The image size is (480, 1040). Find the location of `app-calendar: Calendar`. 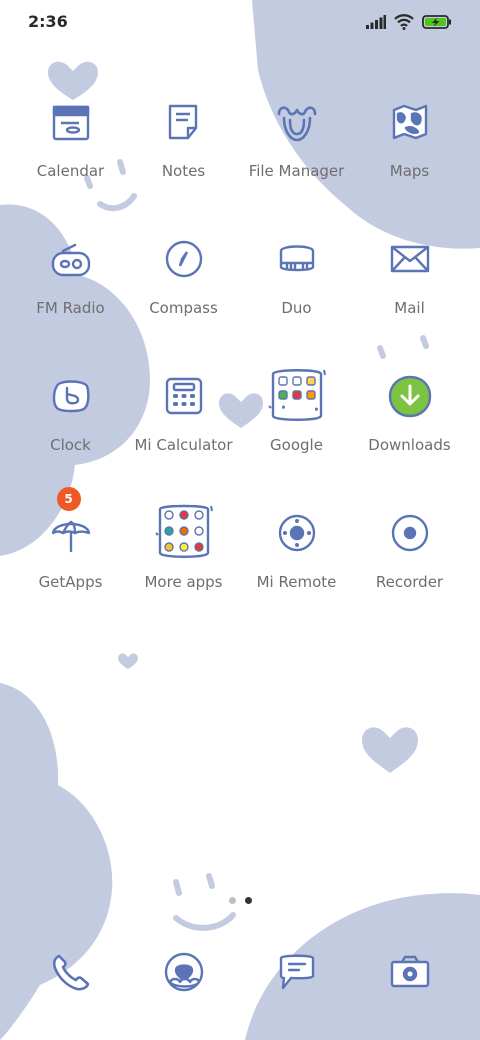

app-calendar: Calendar is located at coordinates (70, 145).